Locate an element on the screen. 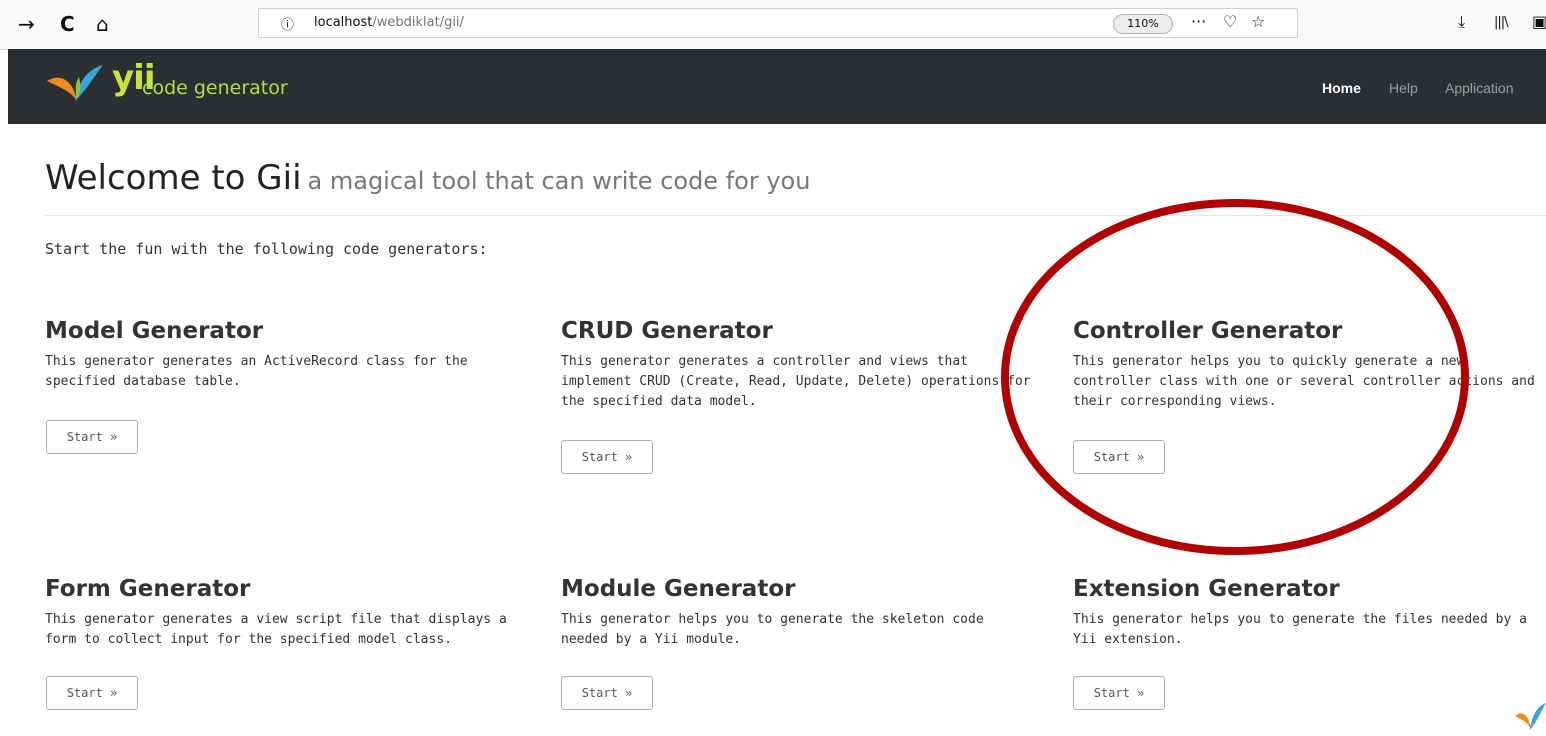 The image size is (1546, 736). generator-title: Form Generator is located at coordinates (148, 589).